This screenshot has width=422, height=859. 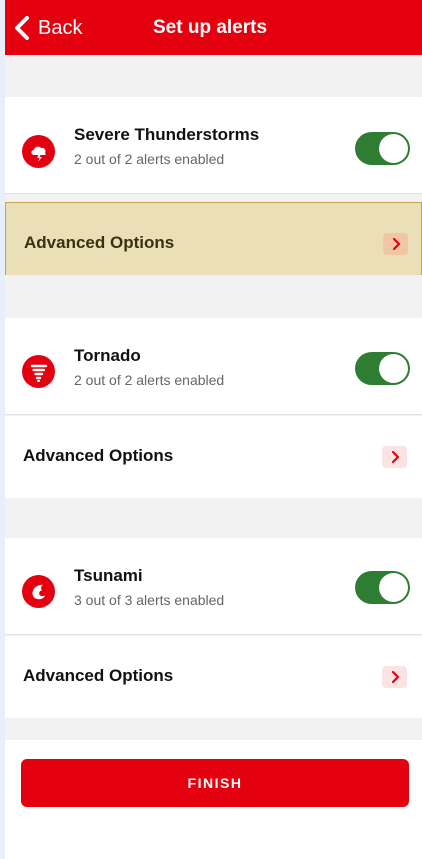 I want to click on nav-bar: Back Set up alerts, so click(x=213, y=27).